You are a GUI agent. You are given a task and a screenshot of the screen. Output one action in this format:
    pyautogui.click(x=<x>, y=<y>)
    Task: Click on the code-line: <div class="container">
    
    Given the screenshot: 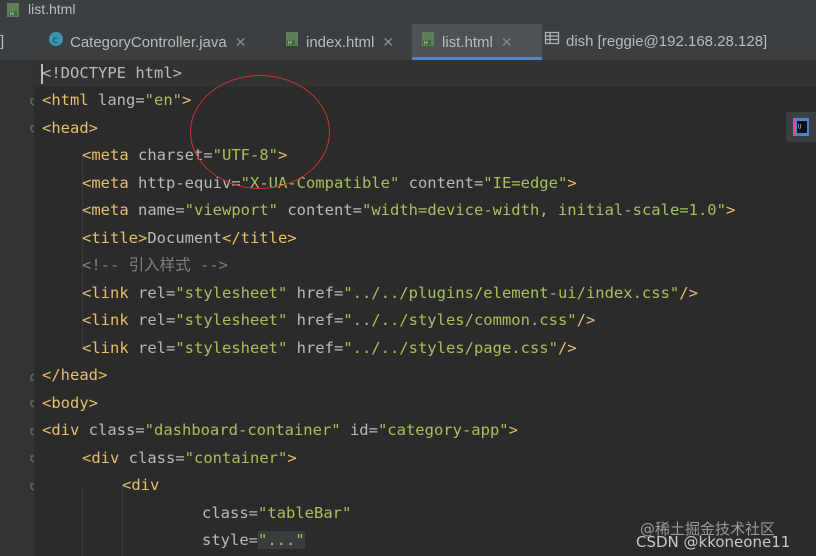 What is the action you would take?
    pyautogui.click(x=189, y=458)
    